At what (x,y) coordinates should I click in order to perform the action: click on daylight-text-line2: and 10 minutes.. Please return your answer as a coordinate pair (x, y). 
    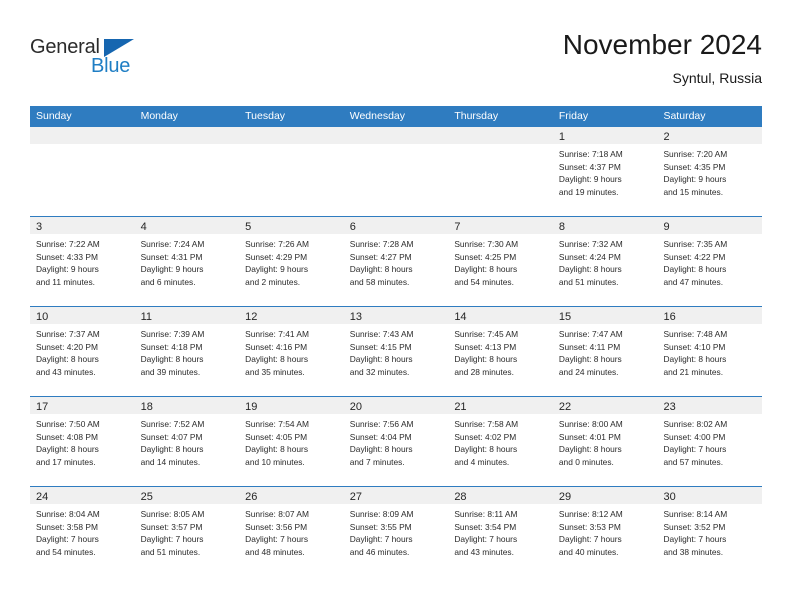
    Looking at the image, I should click on (275, 461).